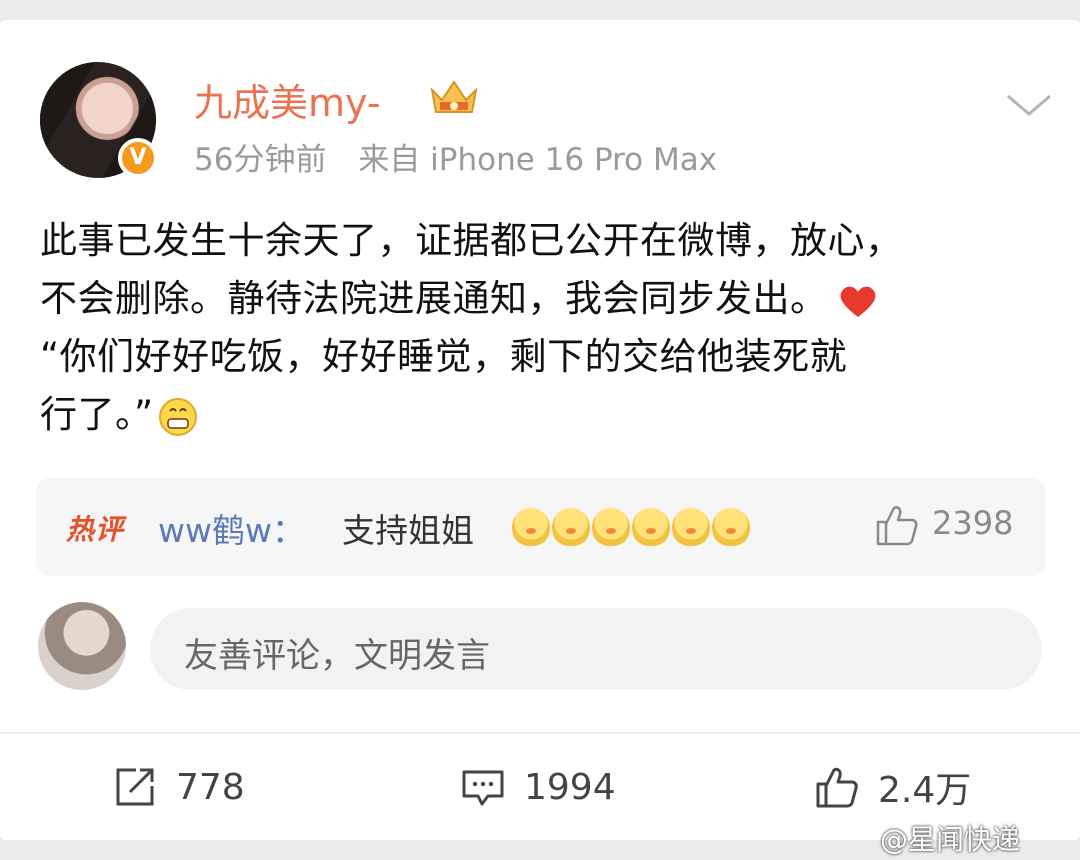 The height and width of the screenshot is (860, 1080). What do you see at coordinates (471, 240) in the screenshot?
I see `post-line: 此事已发生十余天了，证据都已公开在微博，放心，` at bounding box center [471, 240].